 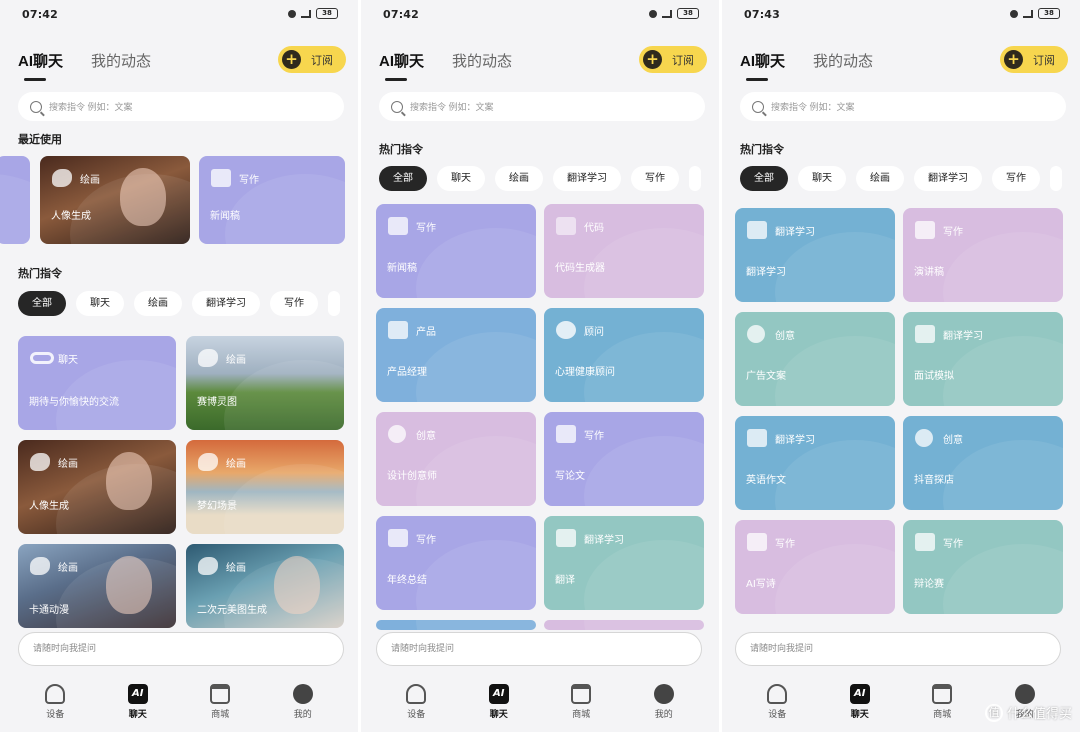 I want to click on command-card: 写作 写论文, so click(x=624, y=459).